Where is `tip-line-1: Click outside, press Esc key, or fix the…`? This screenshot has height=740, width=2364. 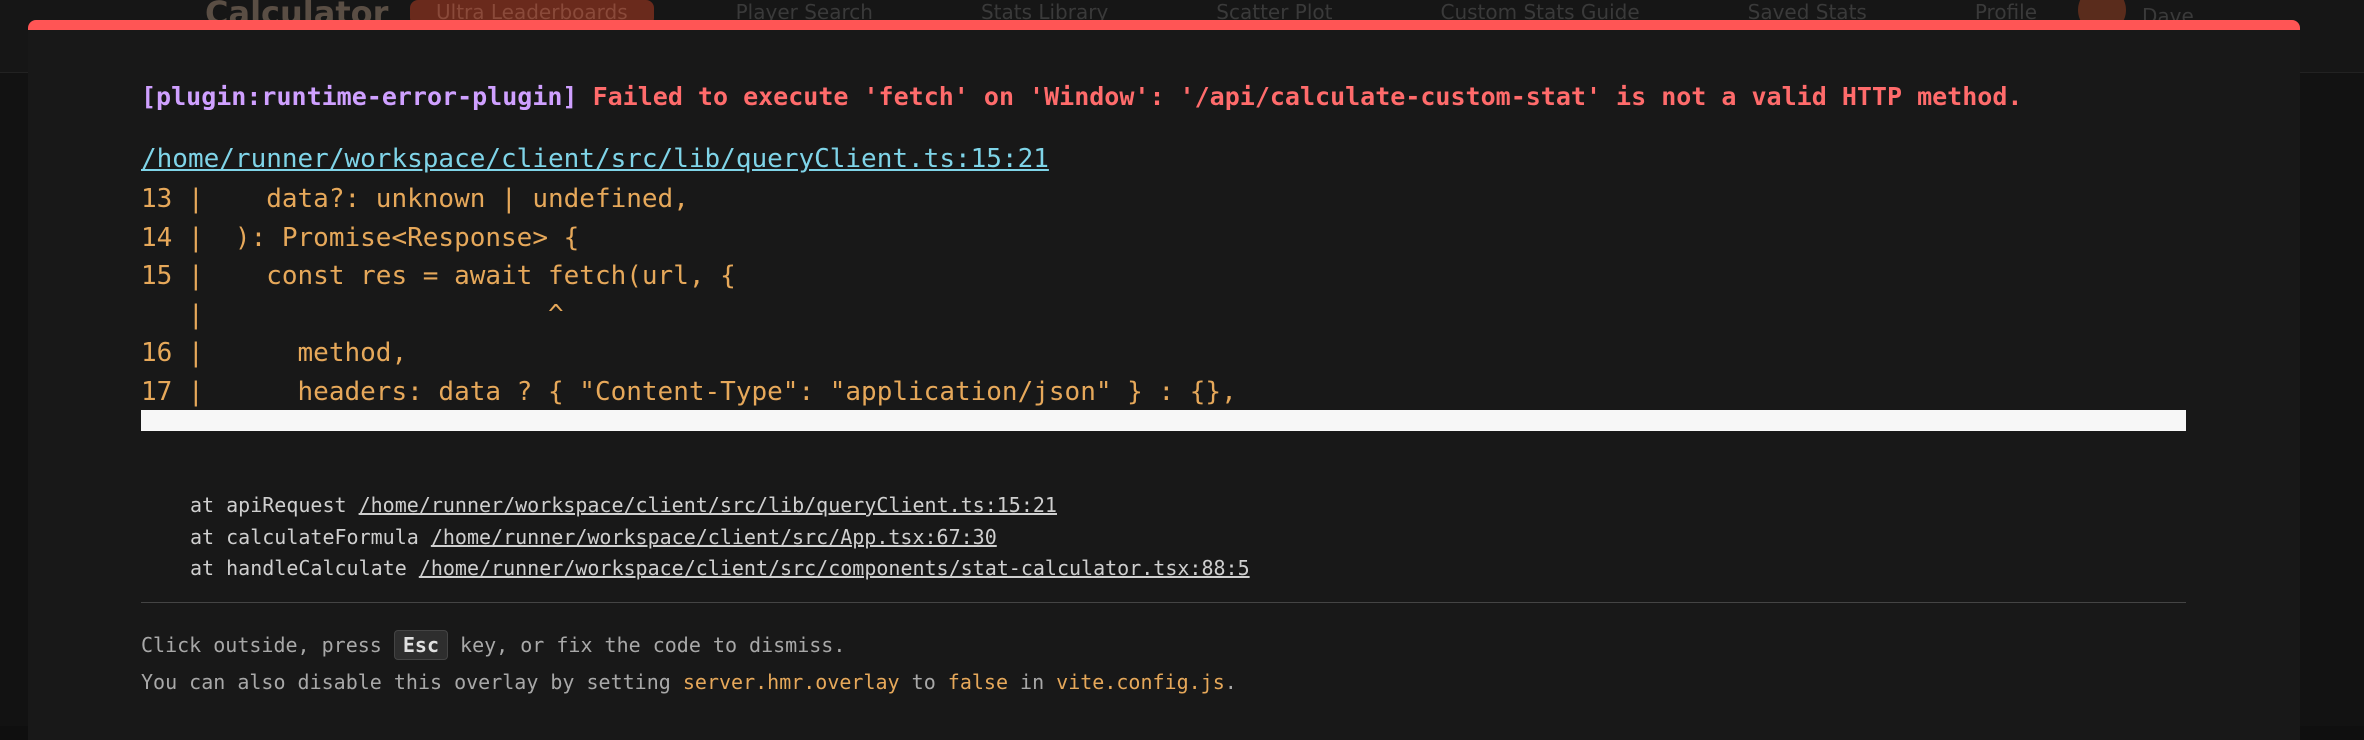 tip-line-1: Click outside, press Esc key, or fix the… is located at coordinates (689, 645).